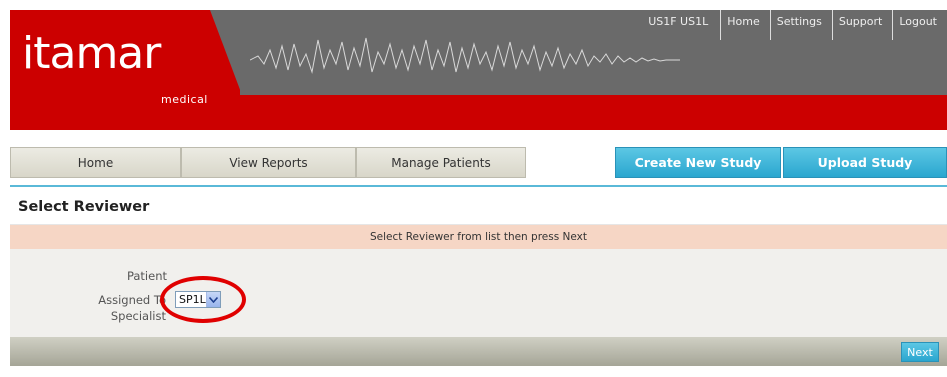 This screenshot has width=947, height=377. I want to click on top-link-support: Support, so click(861, 25).